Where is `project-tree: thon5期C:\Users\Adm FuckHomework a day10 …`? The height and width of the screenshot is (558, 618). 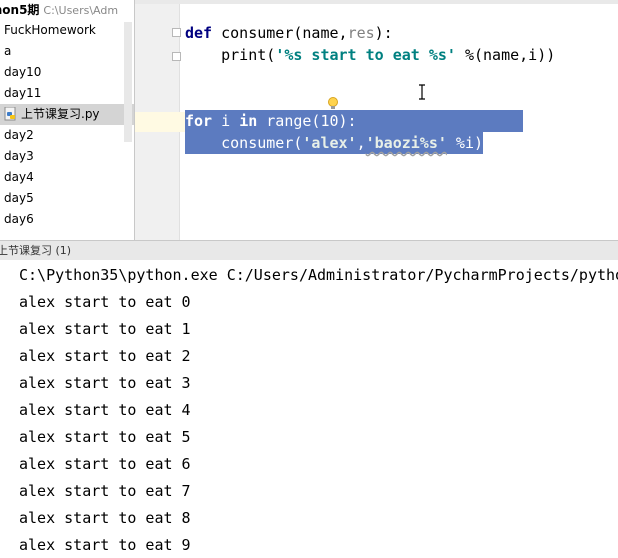 project-tree: thon5期C:\Users\Adm FuckHomework a day10 … is located at coordinates (67, 120).